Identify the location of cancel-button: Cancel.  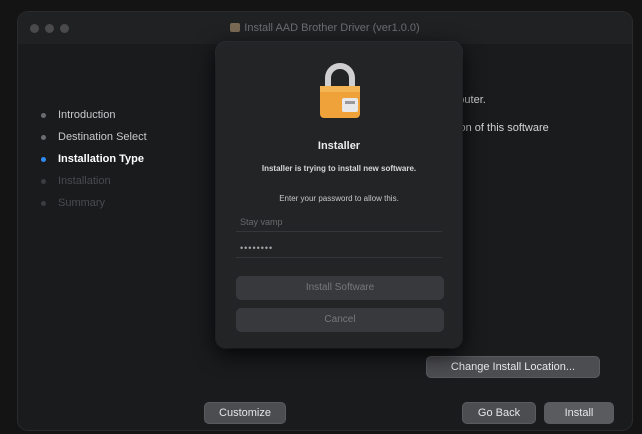
(340, 320).